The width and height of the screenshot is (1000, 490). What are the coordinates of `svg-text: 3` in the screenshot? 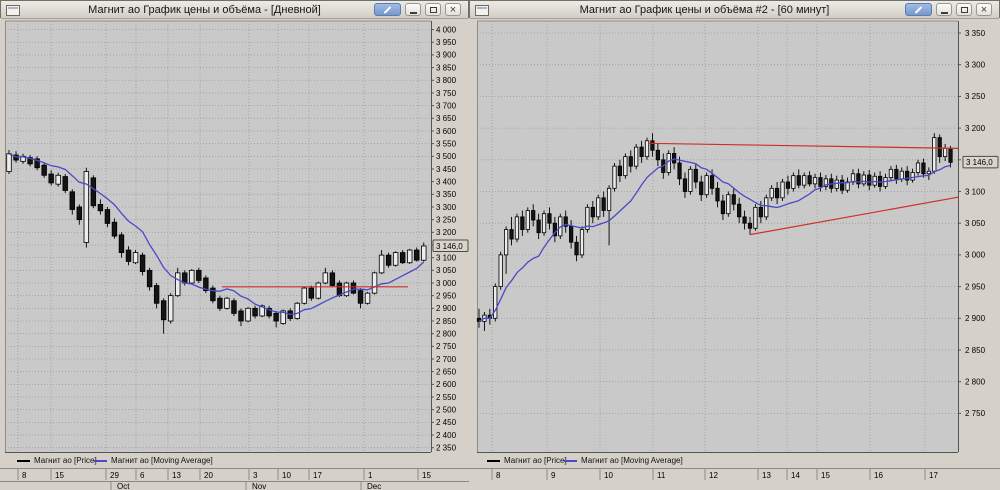 It's located at (255, 475).